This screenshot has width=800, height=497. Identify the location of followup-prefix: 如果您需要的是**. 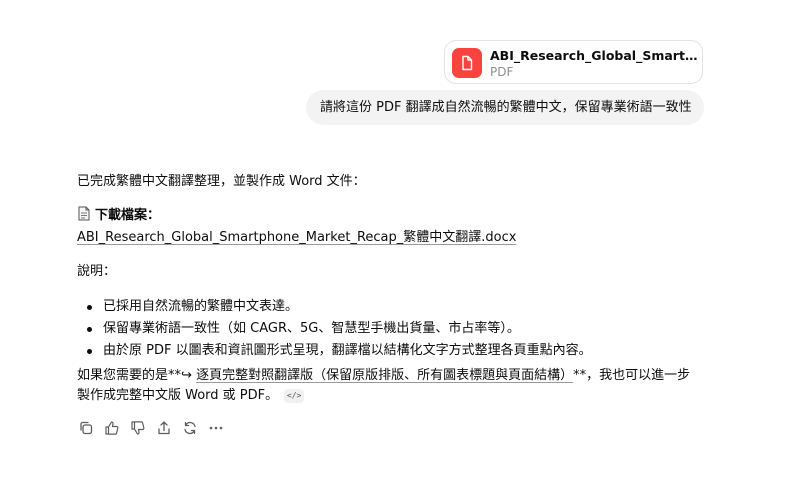
(129, 375).